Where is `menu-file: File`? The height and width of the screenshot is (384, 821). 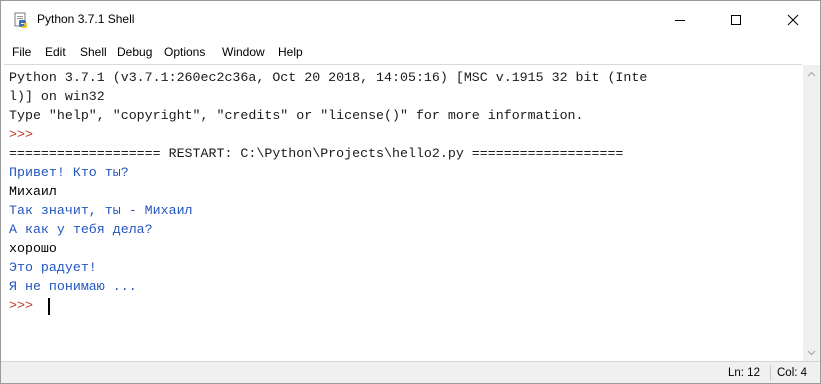
menu-file: File is located at coordinates (21, 52).